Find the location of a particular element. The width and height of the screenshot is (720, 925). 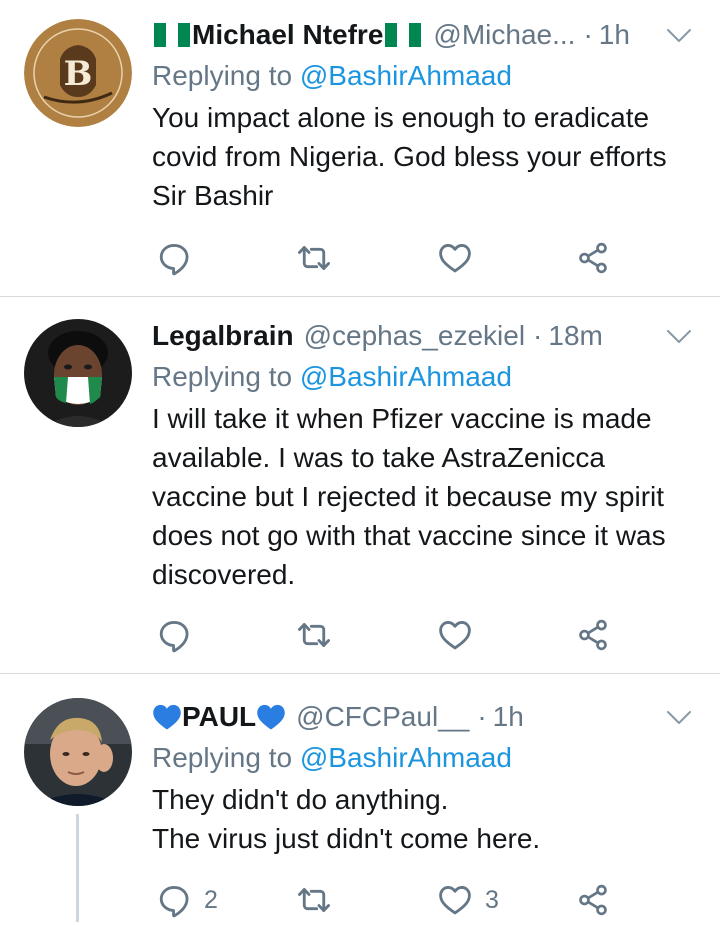

display-name: Michael Ntefre is located at coordinates (287, 35).